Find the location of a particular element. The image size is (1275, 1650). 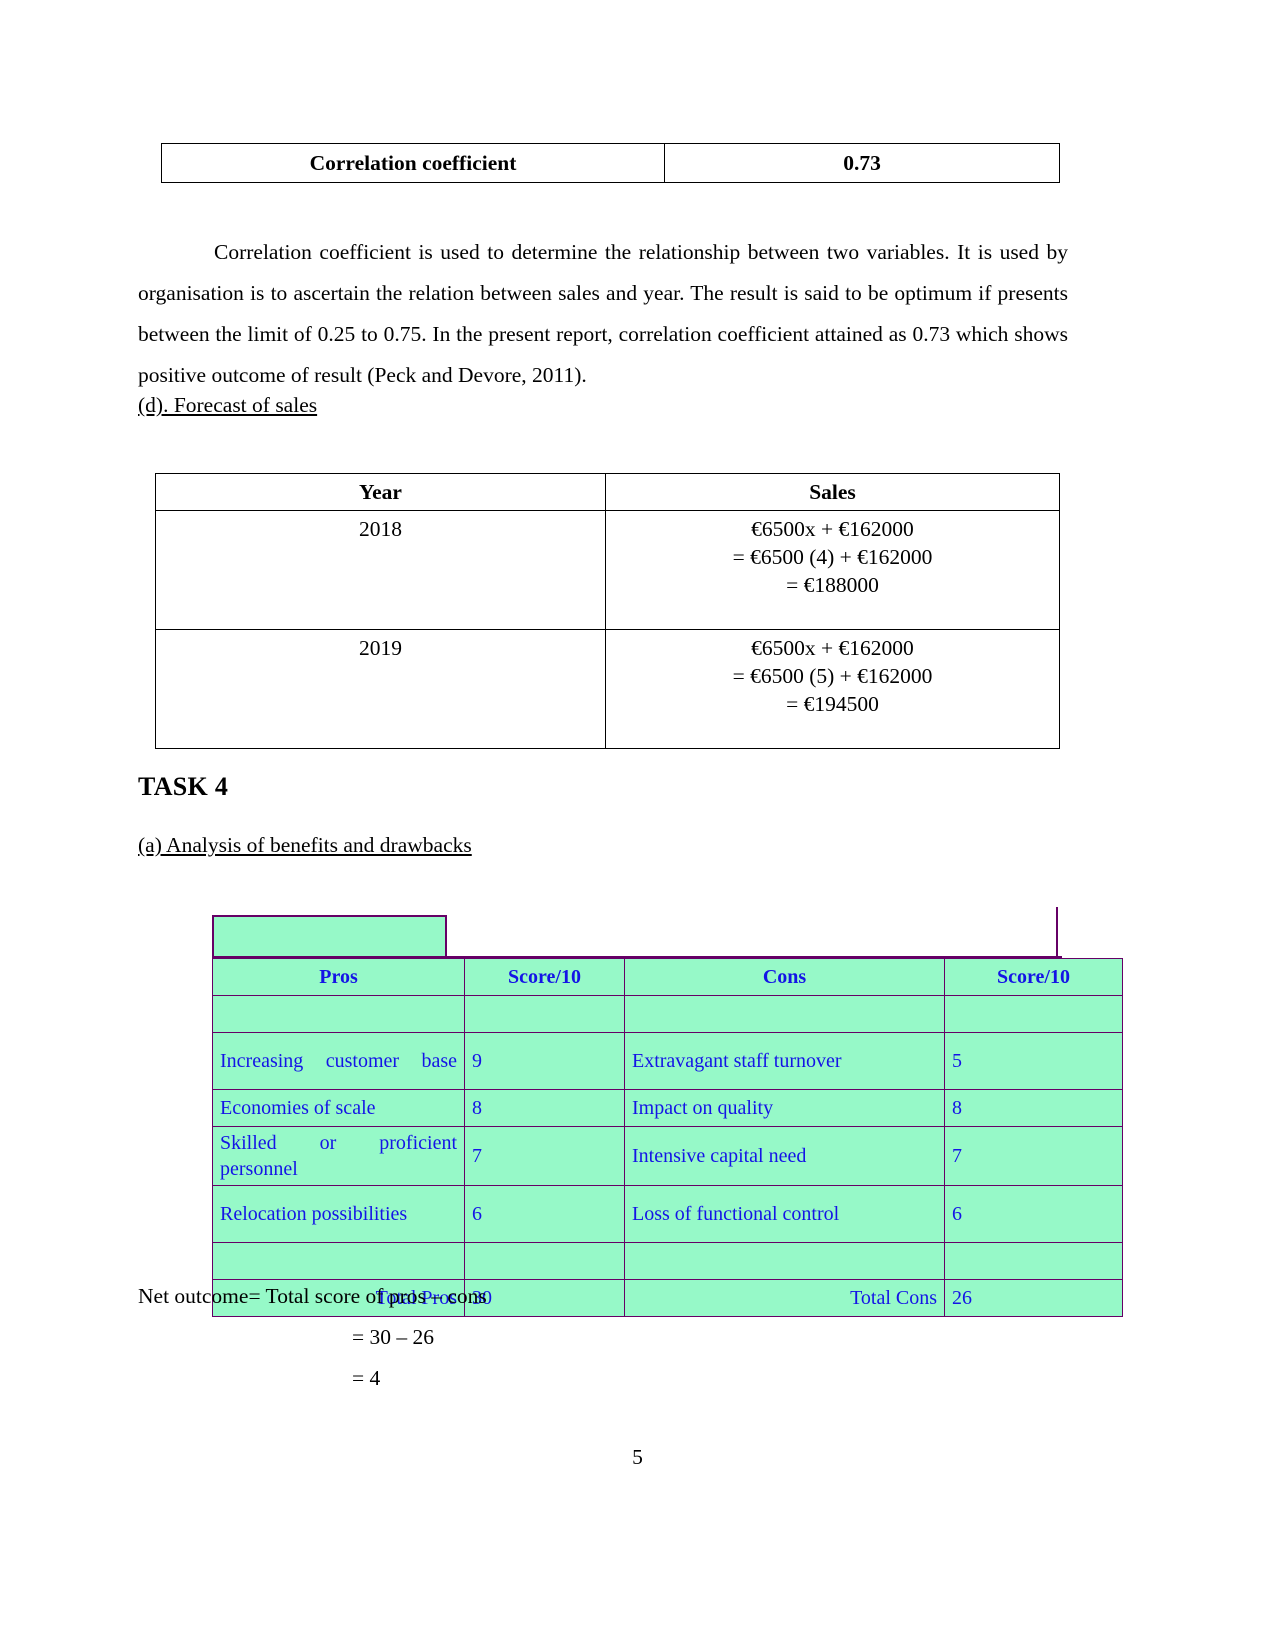

total-cons-value: 26 is located at coordinates (1033, 1298).